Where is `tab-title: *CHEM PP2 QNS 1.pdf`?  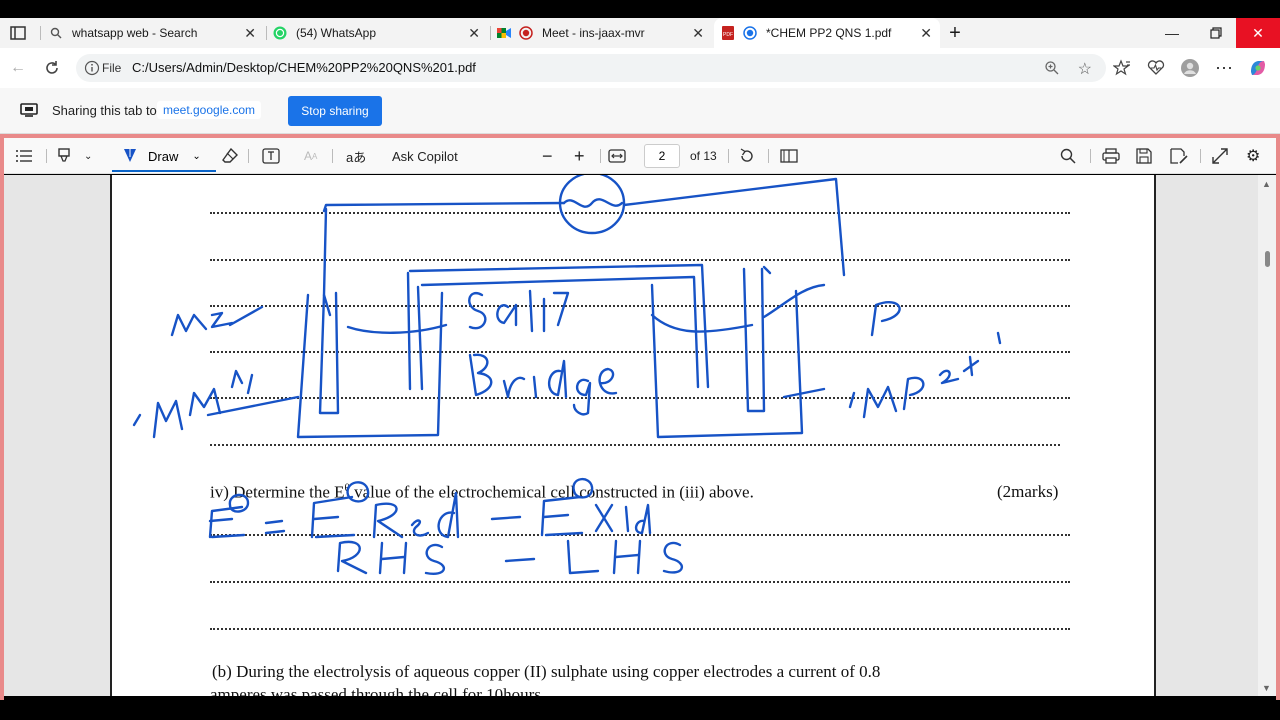 tab-title: *CHEM PP2 QNS 1.pdf is located at coordinates (829, 33).